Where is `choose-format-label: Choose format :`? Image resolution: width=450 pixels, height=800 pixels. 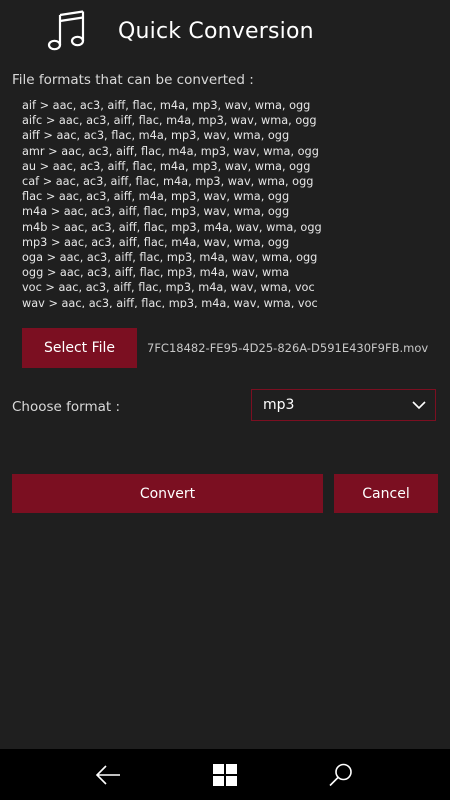
choose-format-label: Choose format : is located at coordinates (66, 407).